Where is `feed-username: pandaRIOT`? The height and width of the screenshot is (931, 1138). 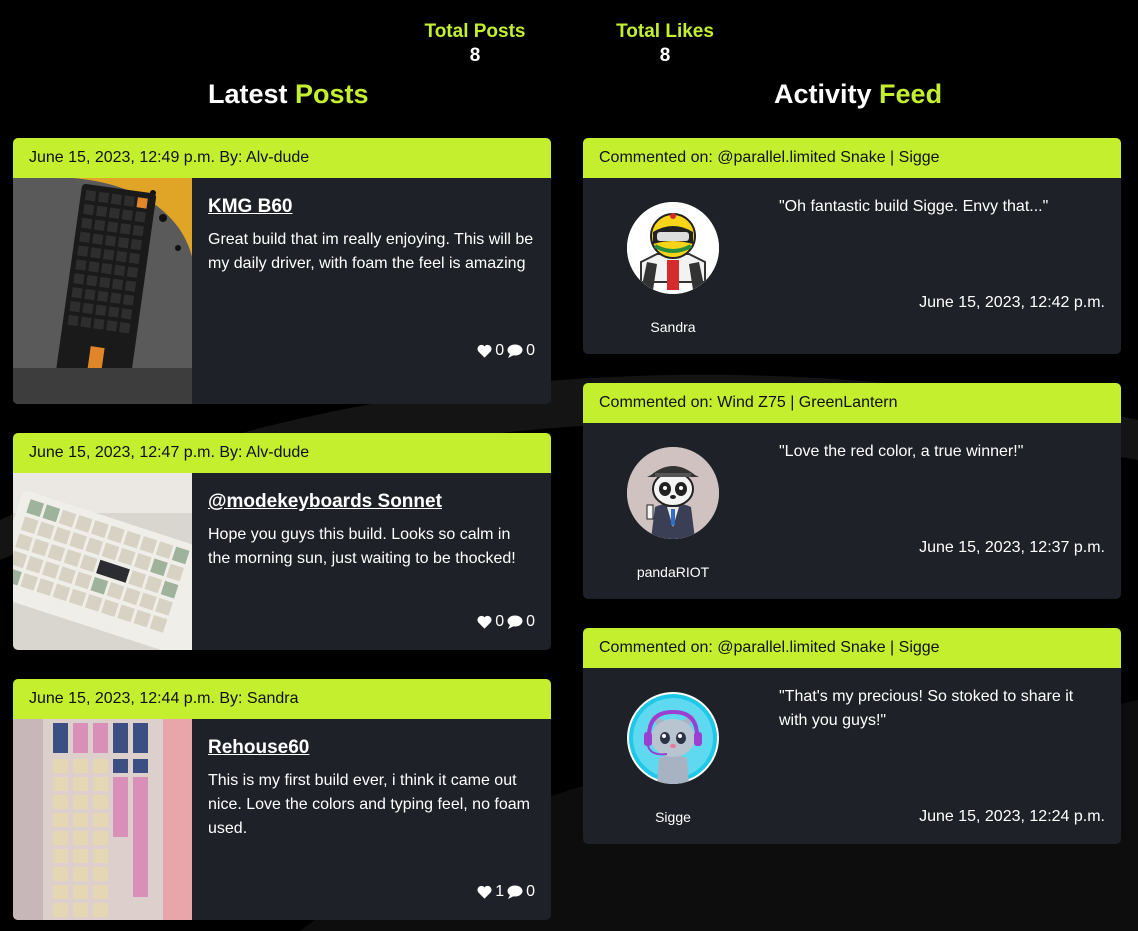 feed-username: pandaRIOT is located at coordinates (673, 572).